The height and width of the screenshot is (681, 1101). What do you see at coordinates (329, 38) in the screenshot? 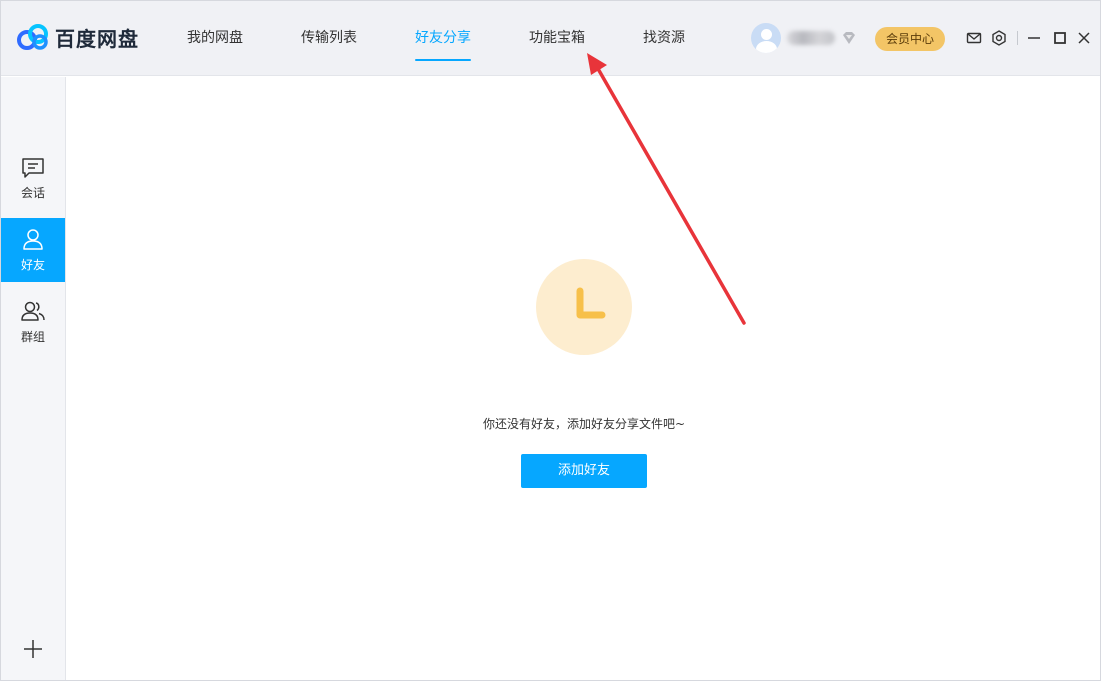
I see `nav-label: 传输列表` at bounding box center [329, 38].